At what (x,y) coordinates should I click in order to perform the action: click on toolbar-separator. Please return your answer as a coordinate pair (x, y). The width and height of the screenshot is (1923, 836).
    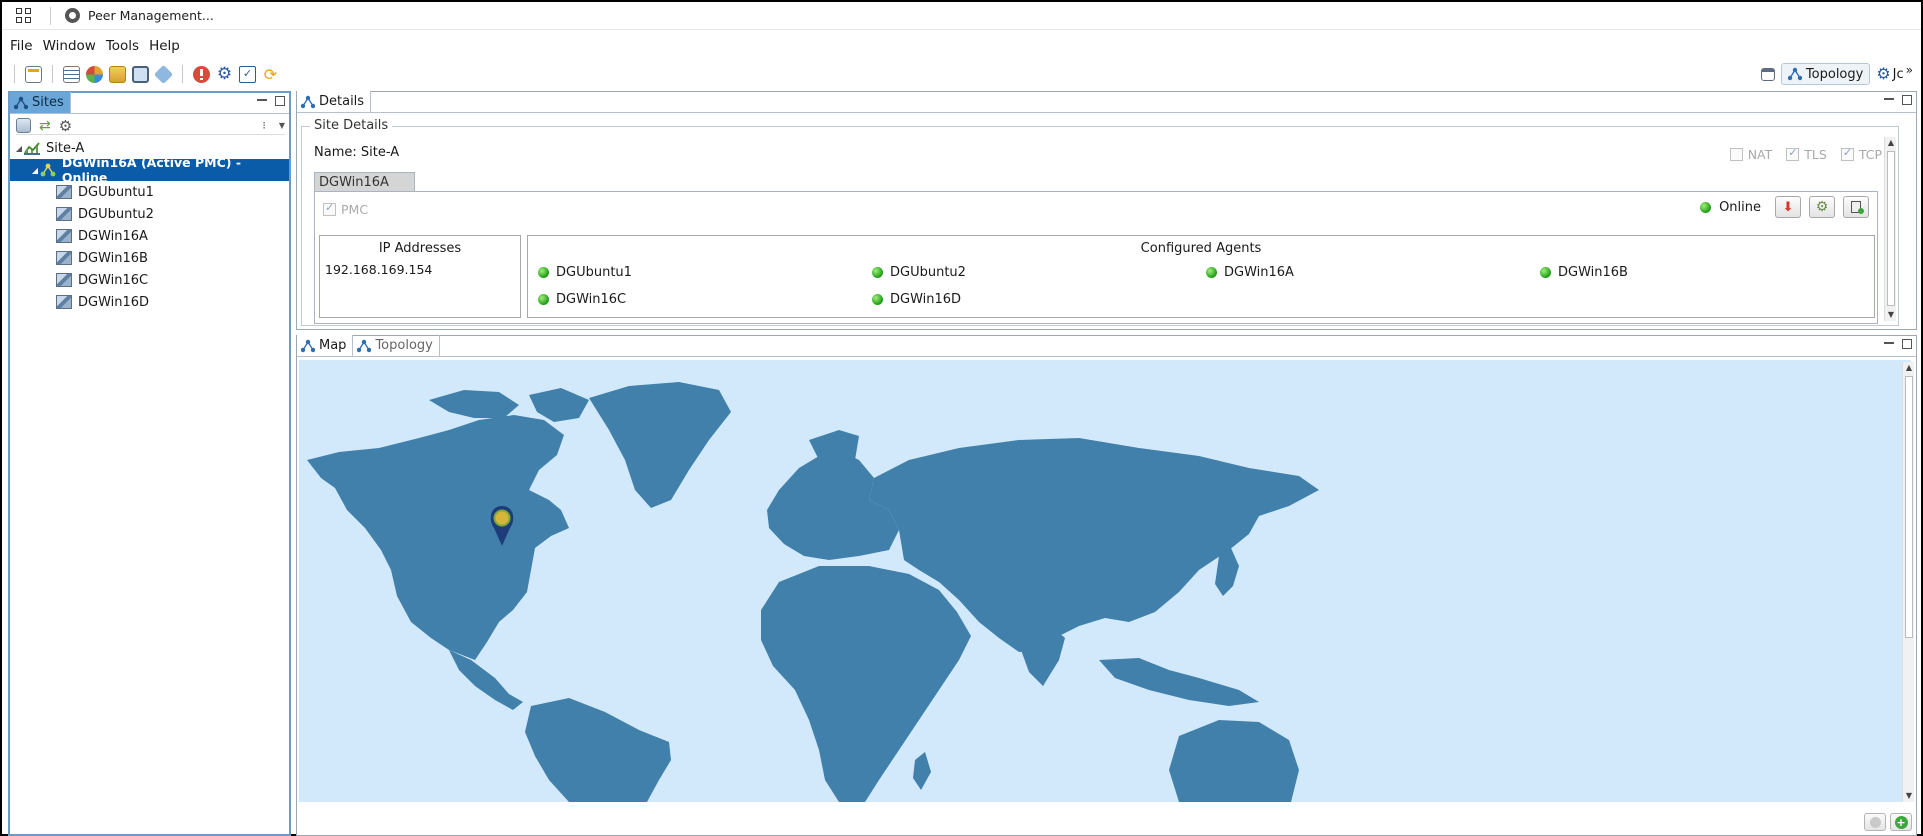
    Looking at the image, I should click on (14, 74).